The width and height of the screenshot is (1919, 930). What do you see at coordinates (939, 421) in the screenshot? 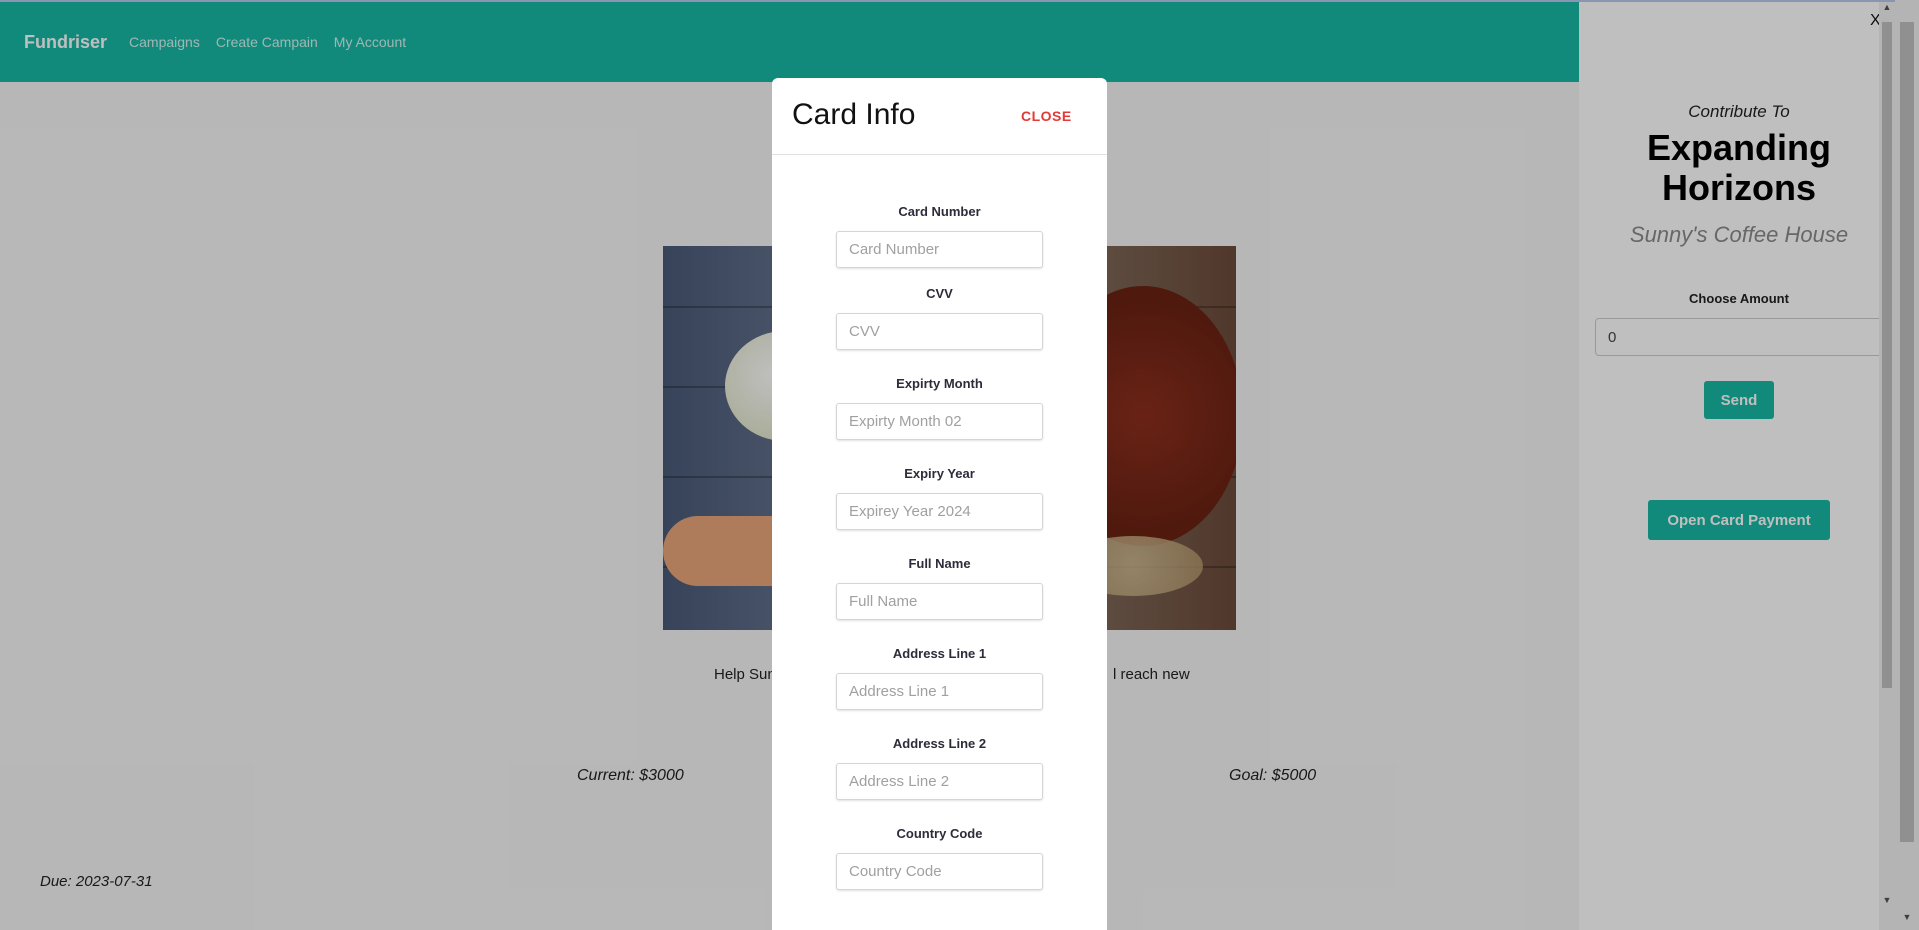
I see `expiry-month-input` at bounding box center [939, 421].